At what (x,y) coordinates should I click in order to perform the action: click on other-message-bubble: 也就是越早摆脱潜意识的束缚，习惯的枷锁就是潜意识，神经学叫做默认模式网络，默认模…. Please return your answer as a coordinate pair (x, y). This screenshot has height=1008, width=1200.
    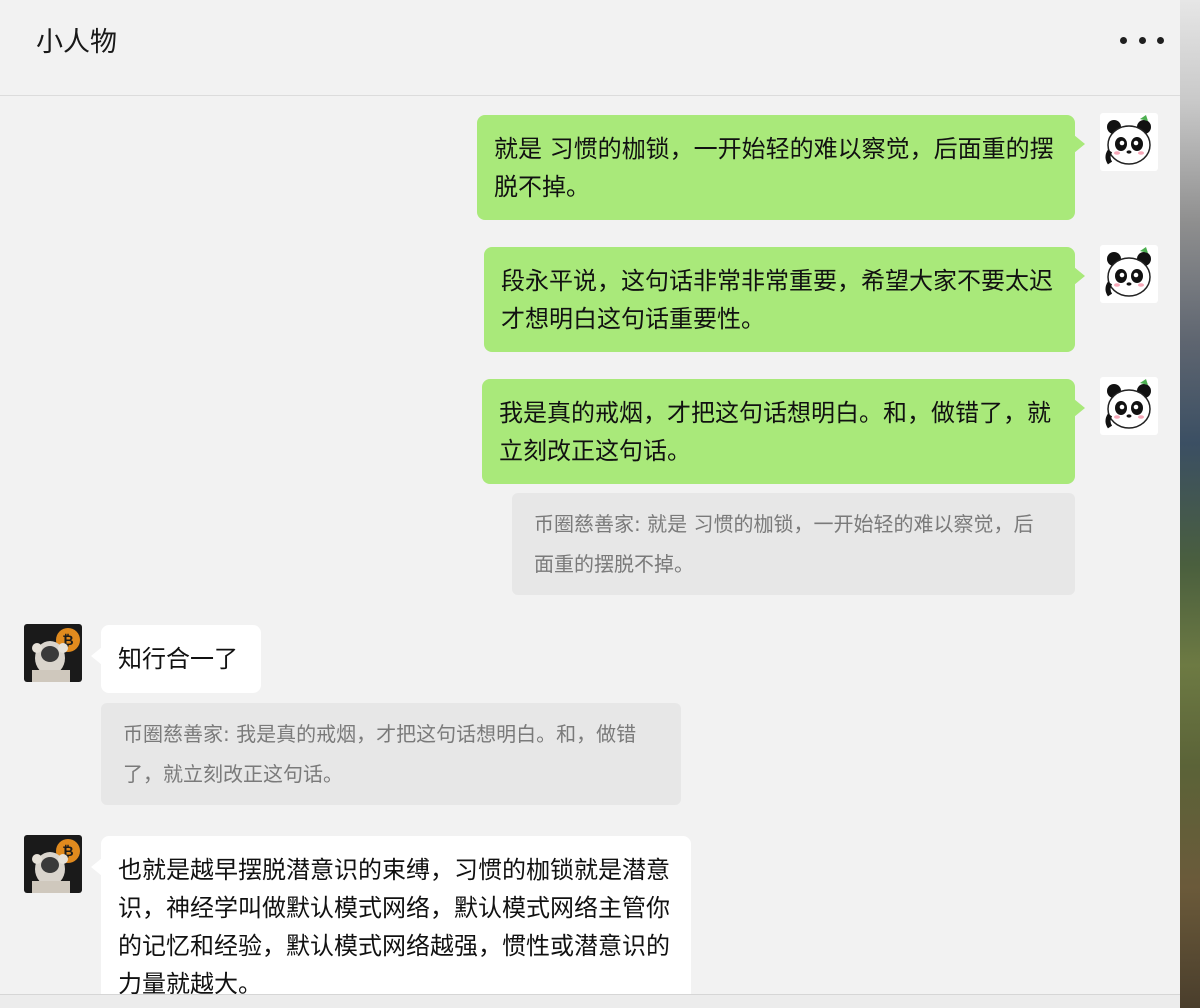
    Looking at the image, I should click on (391, 922).